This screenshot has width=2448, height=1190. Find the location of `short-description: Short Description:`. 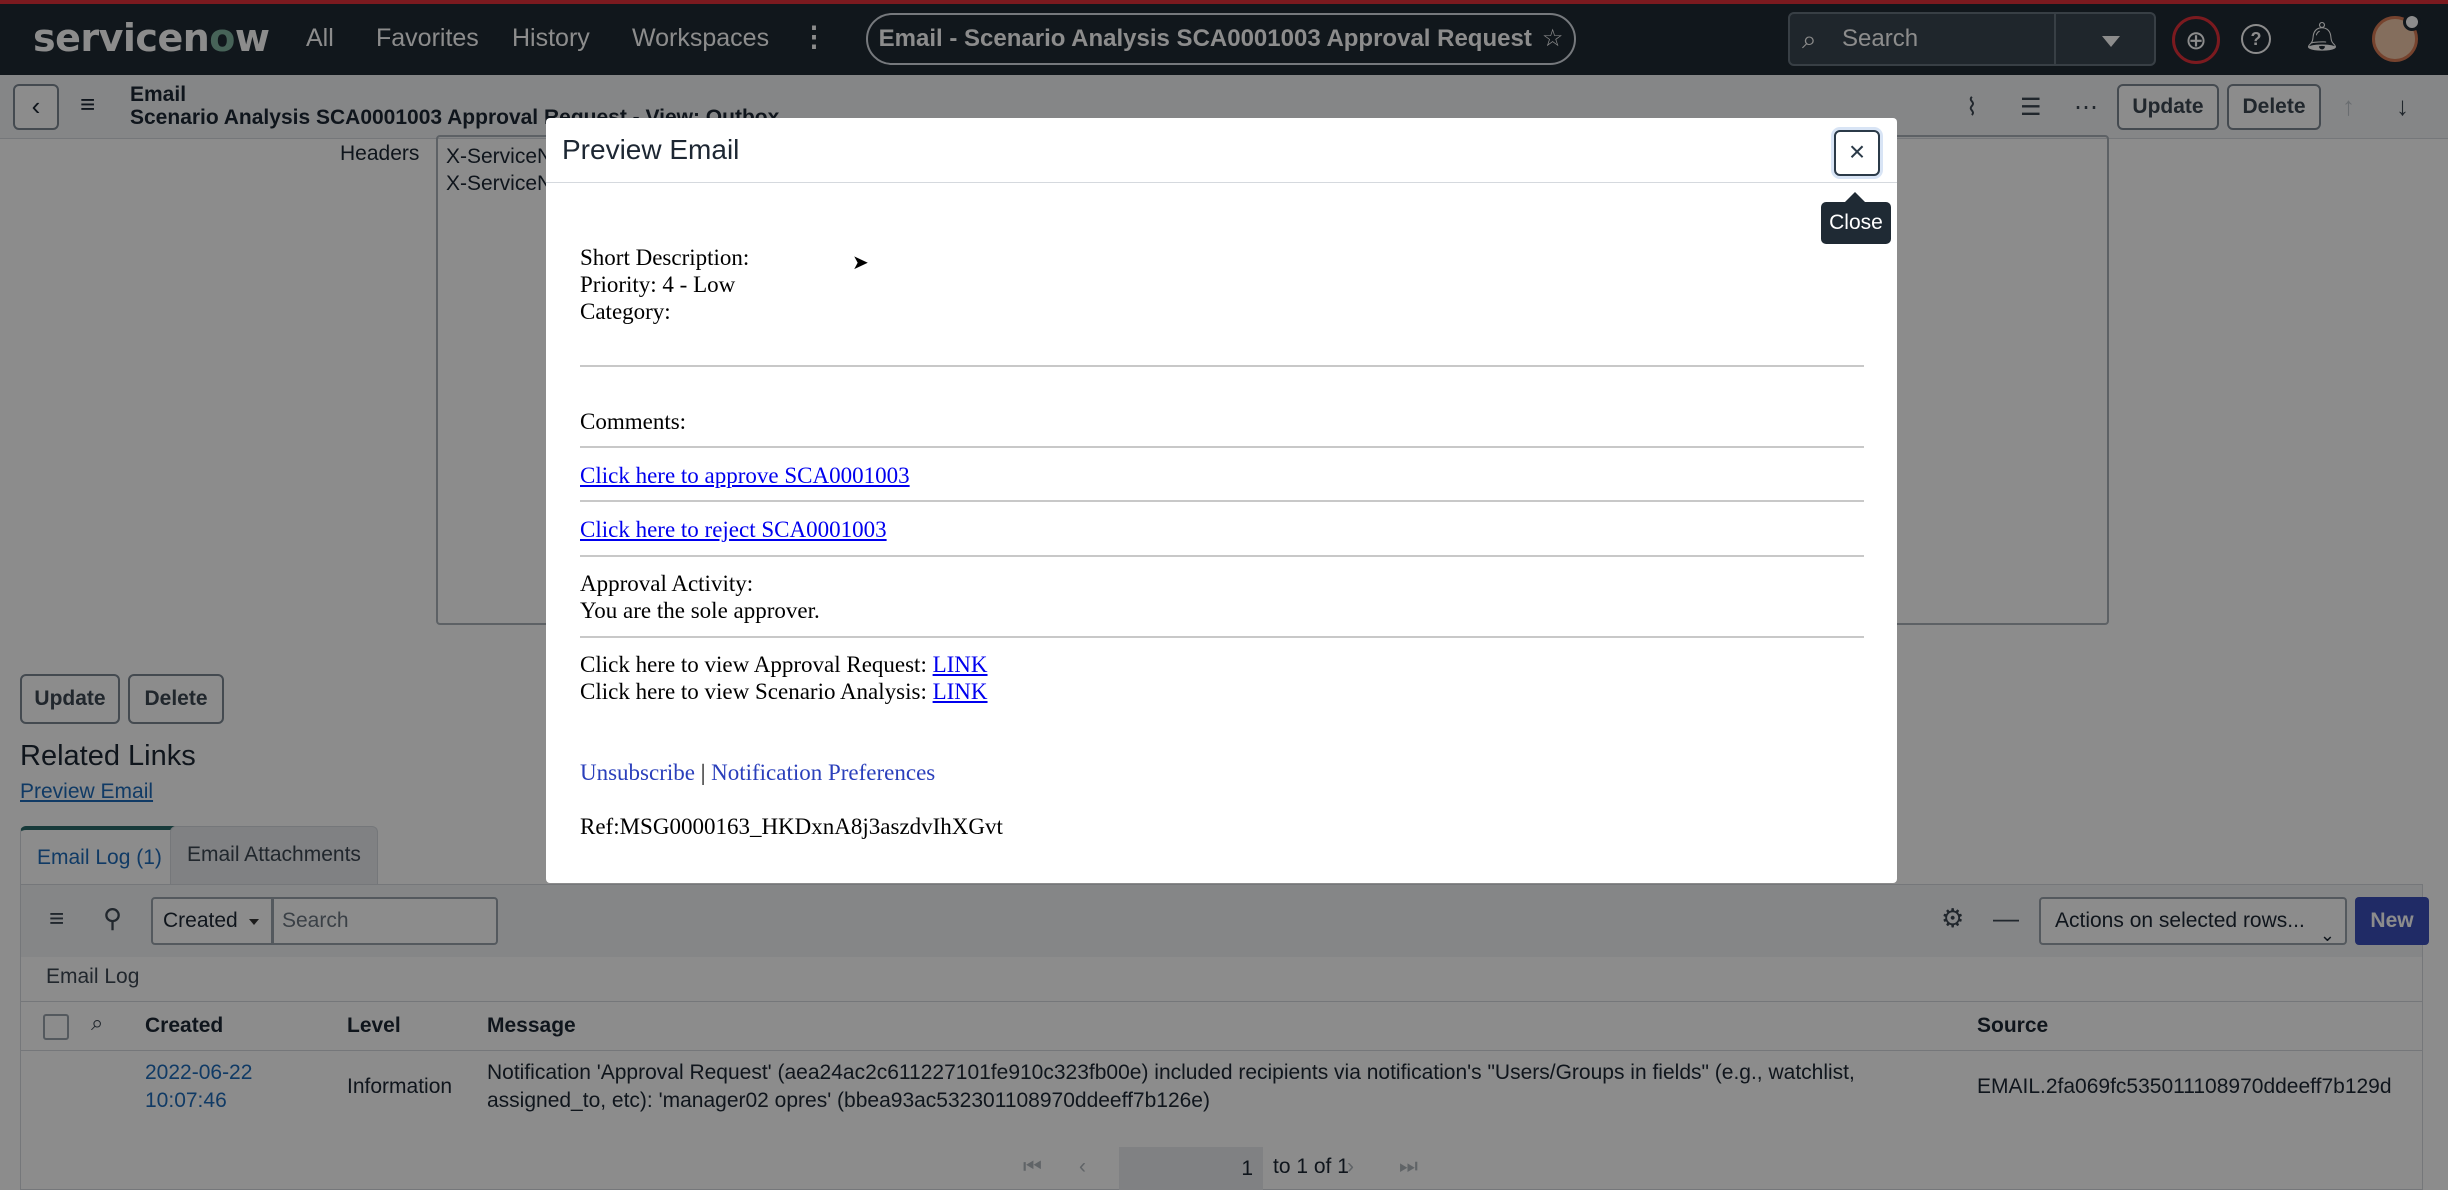

short-description: Short Description: is located at coordinates (665, 257).